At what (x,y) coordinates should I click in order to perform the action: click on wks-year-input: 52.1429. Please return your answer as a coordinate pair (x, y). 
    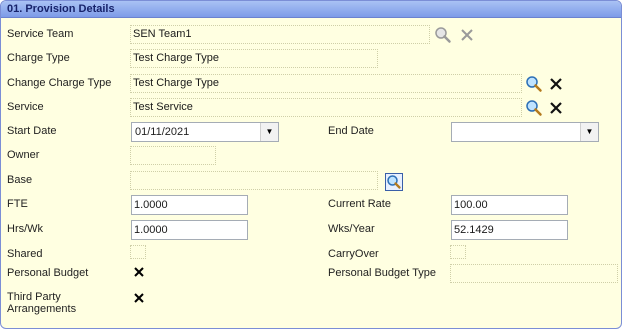
    Looking at the image, I should click on (509, 230).